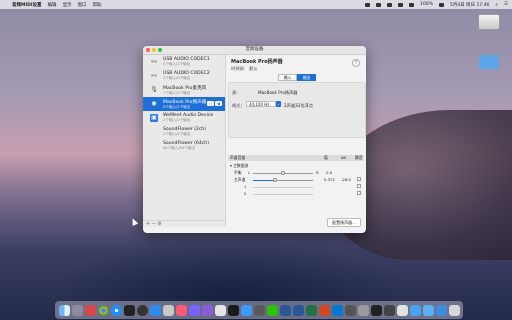 The width and height of the screenshot is (512, 320). What do you see at coordinates (317, 172) in the screenshot?
I see `balance-right: R` at bounding box center [317, 172].